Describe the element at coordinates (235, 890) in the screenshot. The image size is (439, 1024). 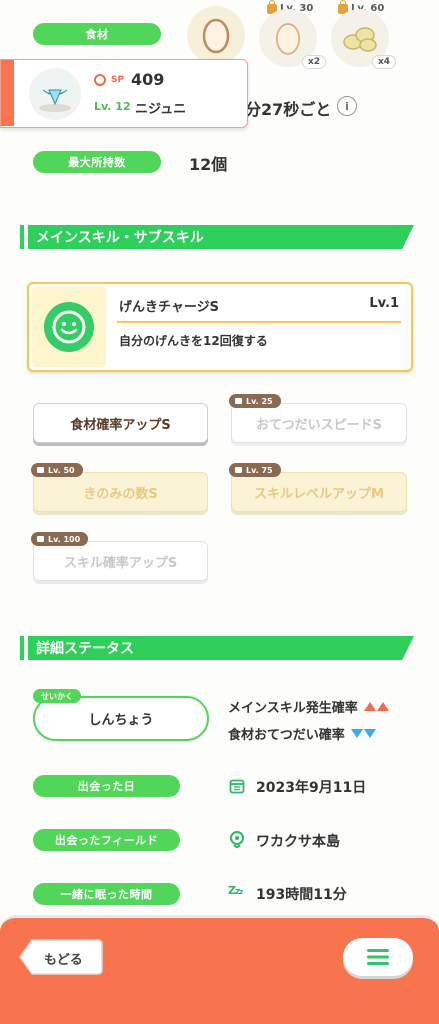
I see `sleep-zzz-icon: Zzz` at that location.